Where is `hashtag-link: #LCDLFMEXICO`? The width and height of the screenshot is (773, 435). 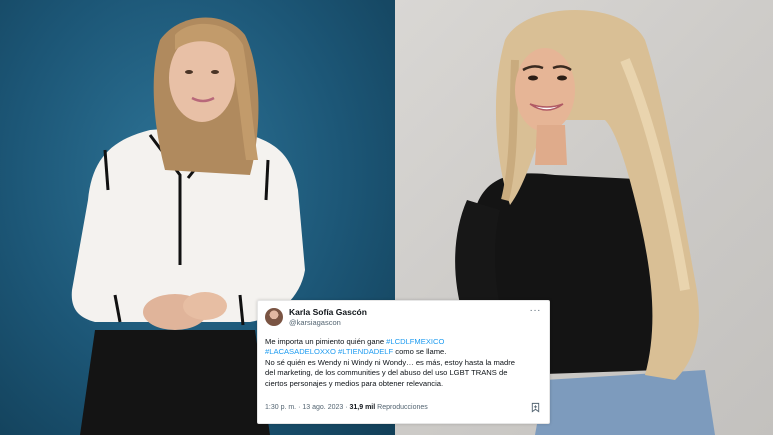 hashtag-link: #LCDLFMEXICO is located at coordinates (415, 341).